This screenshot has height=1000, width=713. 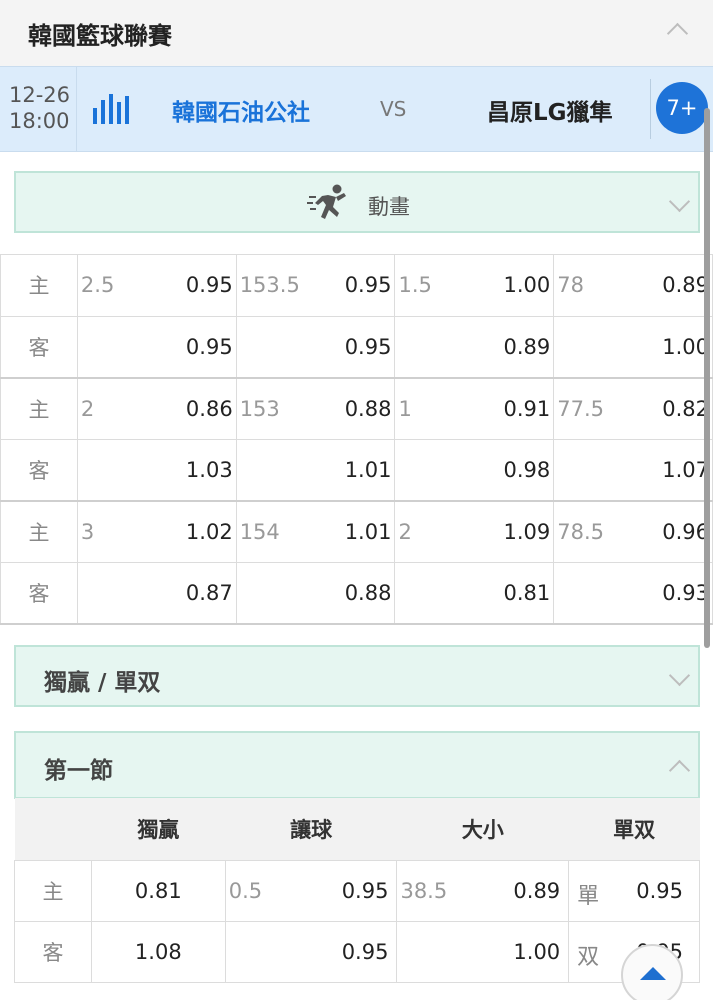 I want to click on runner-icon, so click(x=326, y=201).